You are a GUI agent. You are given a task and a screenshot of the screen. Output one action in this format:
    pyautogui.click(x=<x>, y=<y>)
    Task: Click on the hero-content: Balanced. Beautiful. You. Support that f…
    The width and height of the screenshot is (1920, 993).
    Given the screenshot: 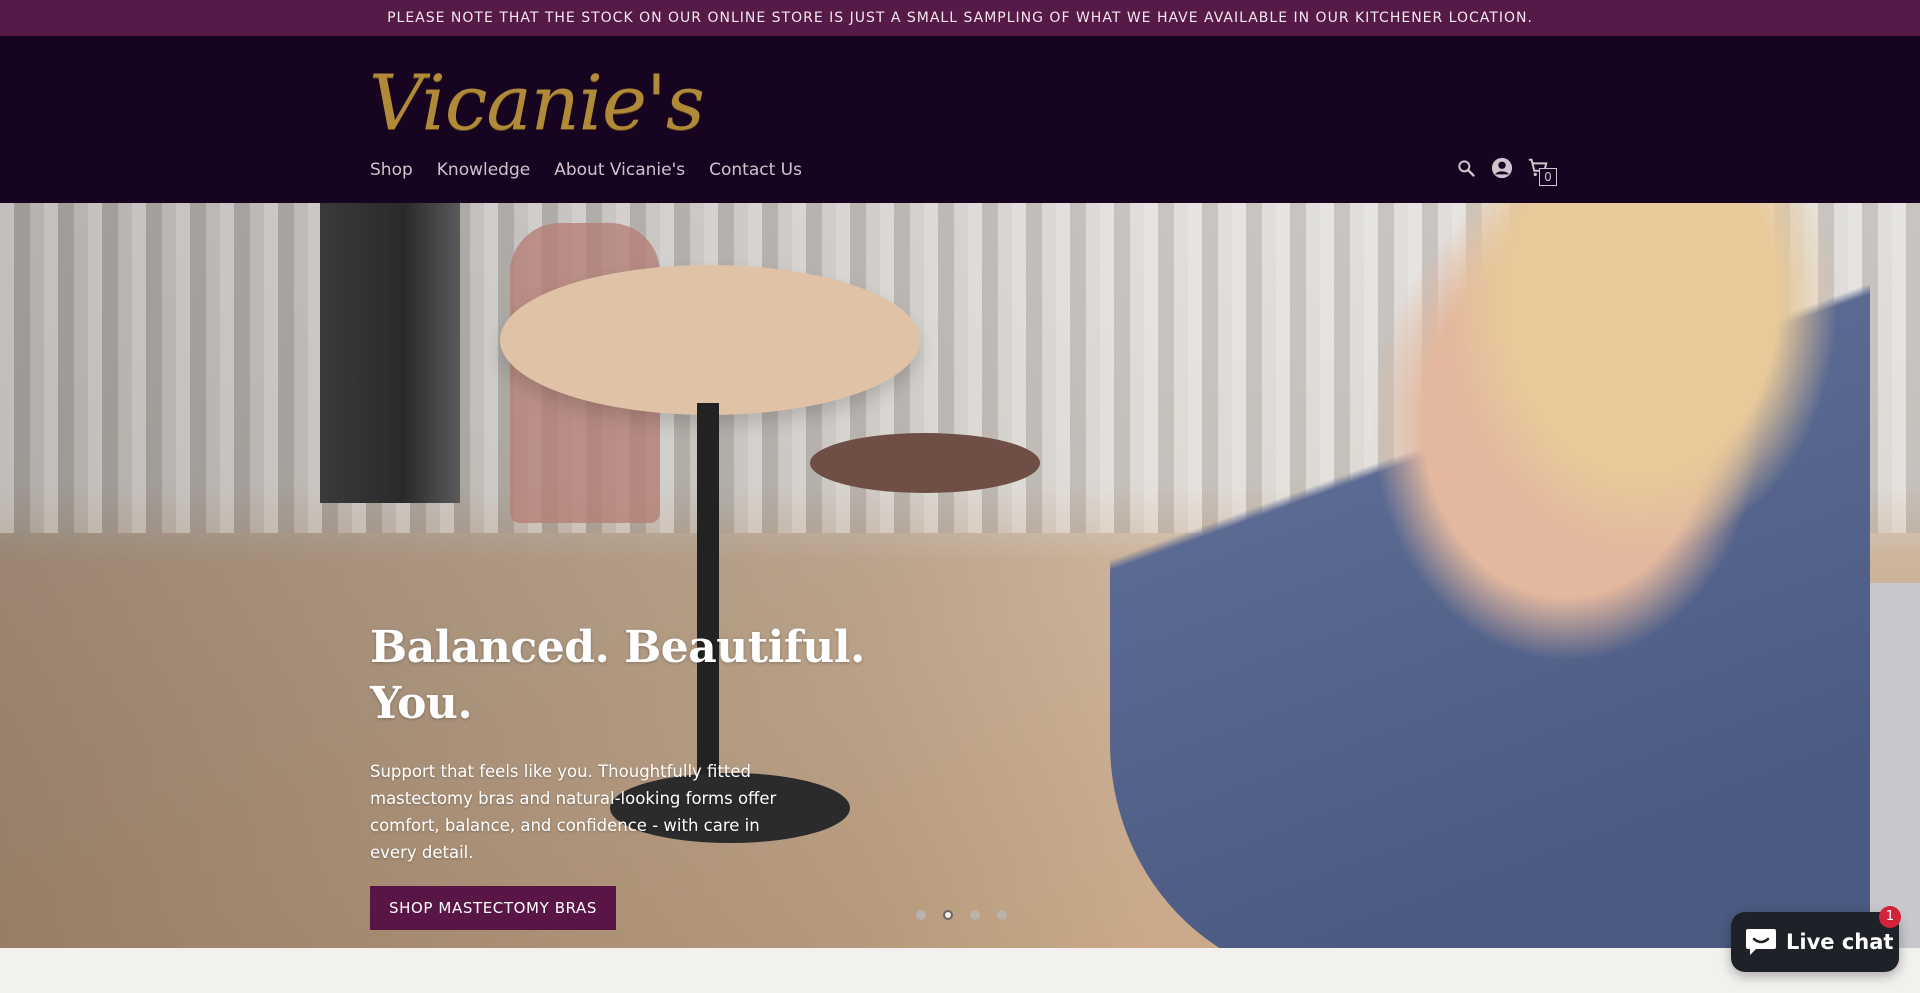 What is the action you would take?
    pyautogui.click(x=630, y=775)
    